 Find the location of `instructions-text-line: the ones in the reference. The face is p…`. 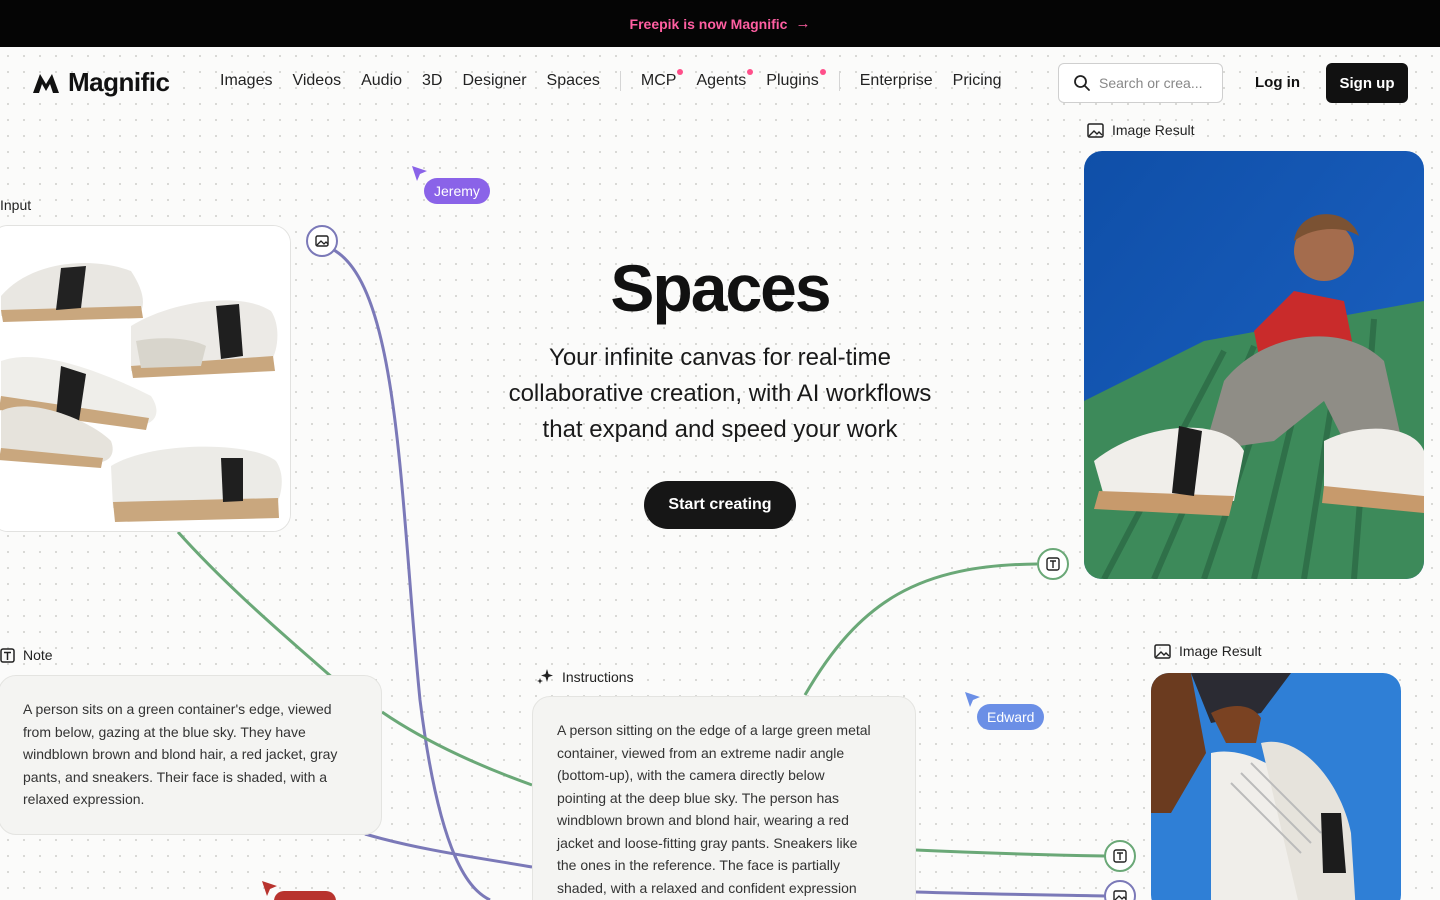

instructions-text-line: the ones in the reference. The face is p… is located at coordinates (699, 865).